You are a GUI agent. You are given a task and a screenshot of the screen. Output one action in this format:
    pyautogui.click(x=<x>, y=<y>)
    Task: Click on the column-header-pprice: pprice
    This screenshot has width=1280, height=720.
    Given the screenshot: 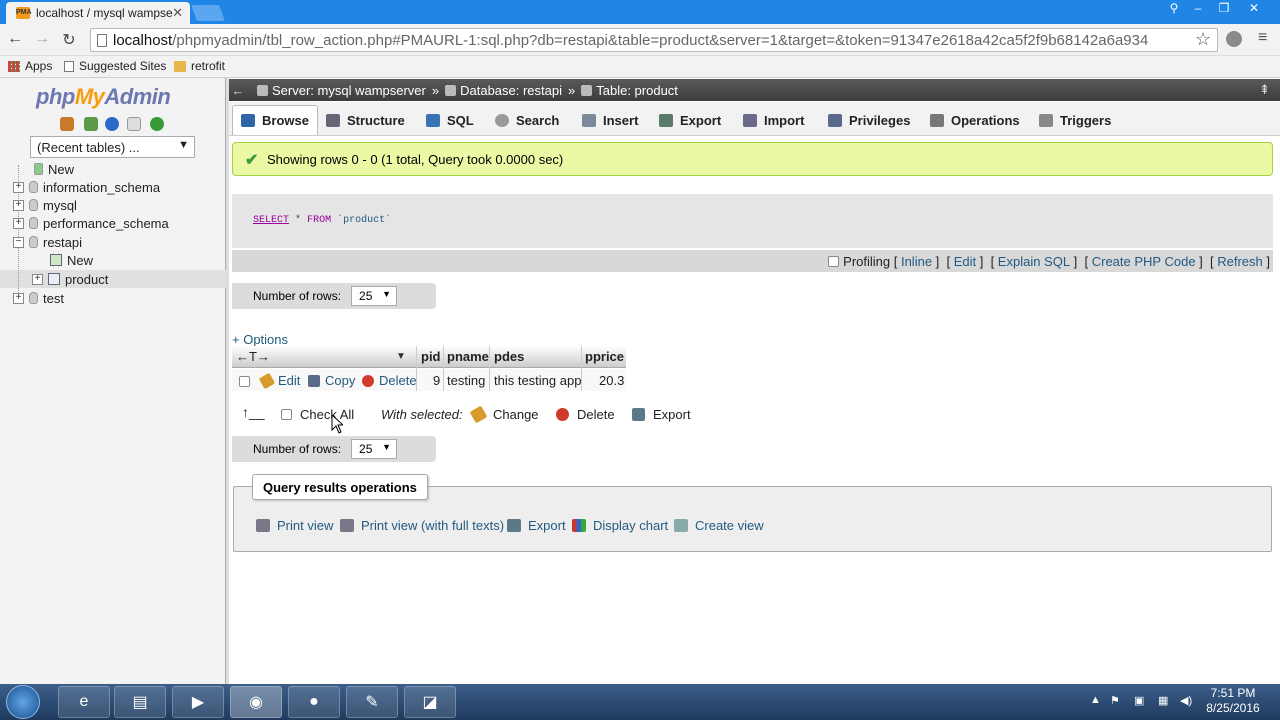 What is the action you would take?
    pyautogui.click(x=604, y=356)
    